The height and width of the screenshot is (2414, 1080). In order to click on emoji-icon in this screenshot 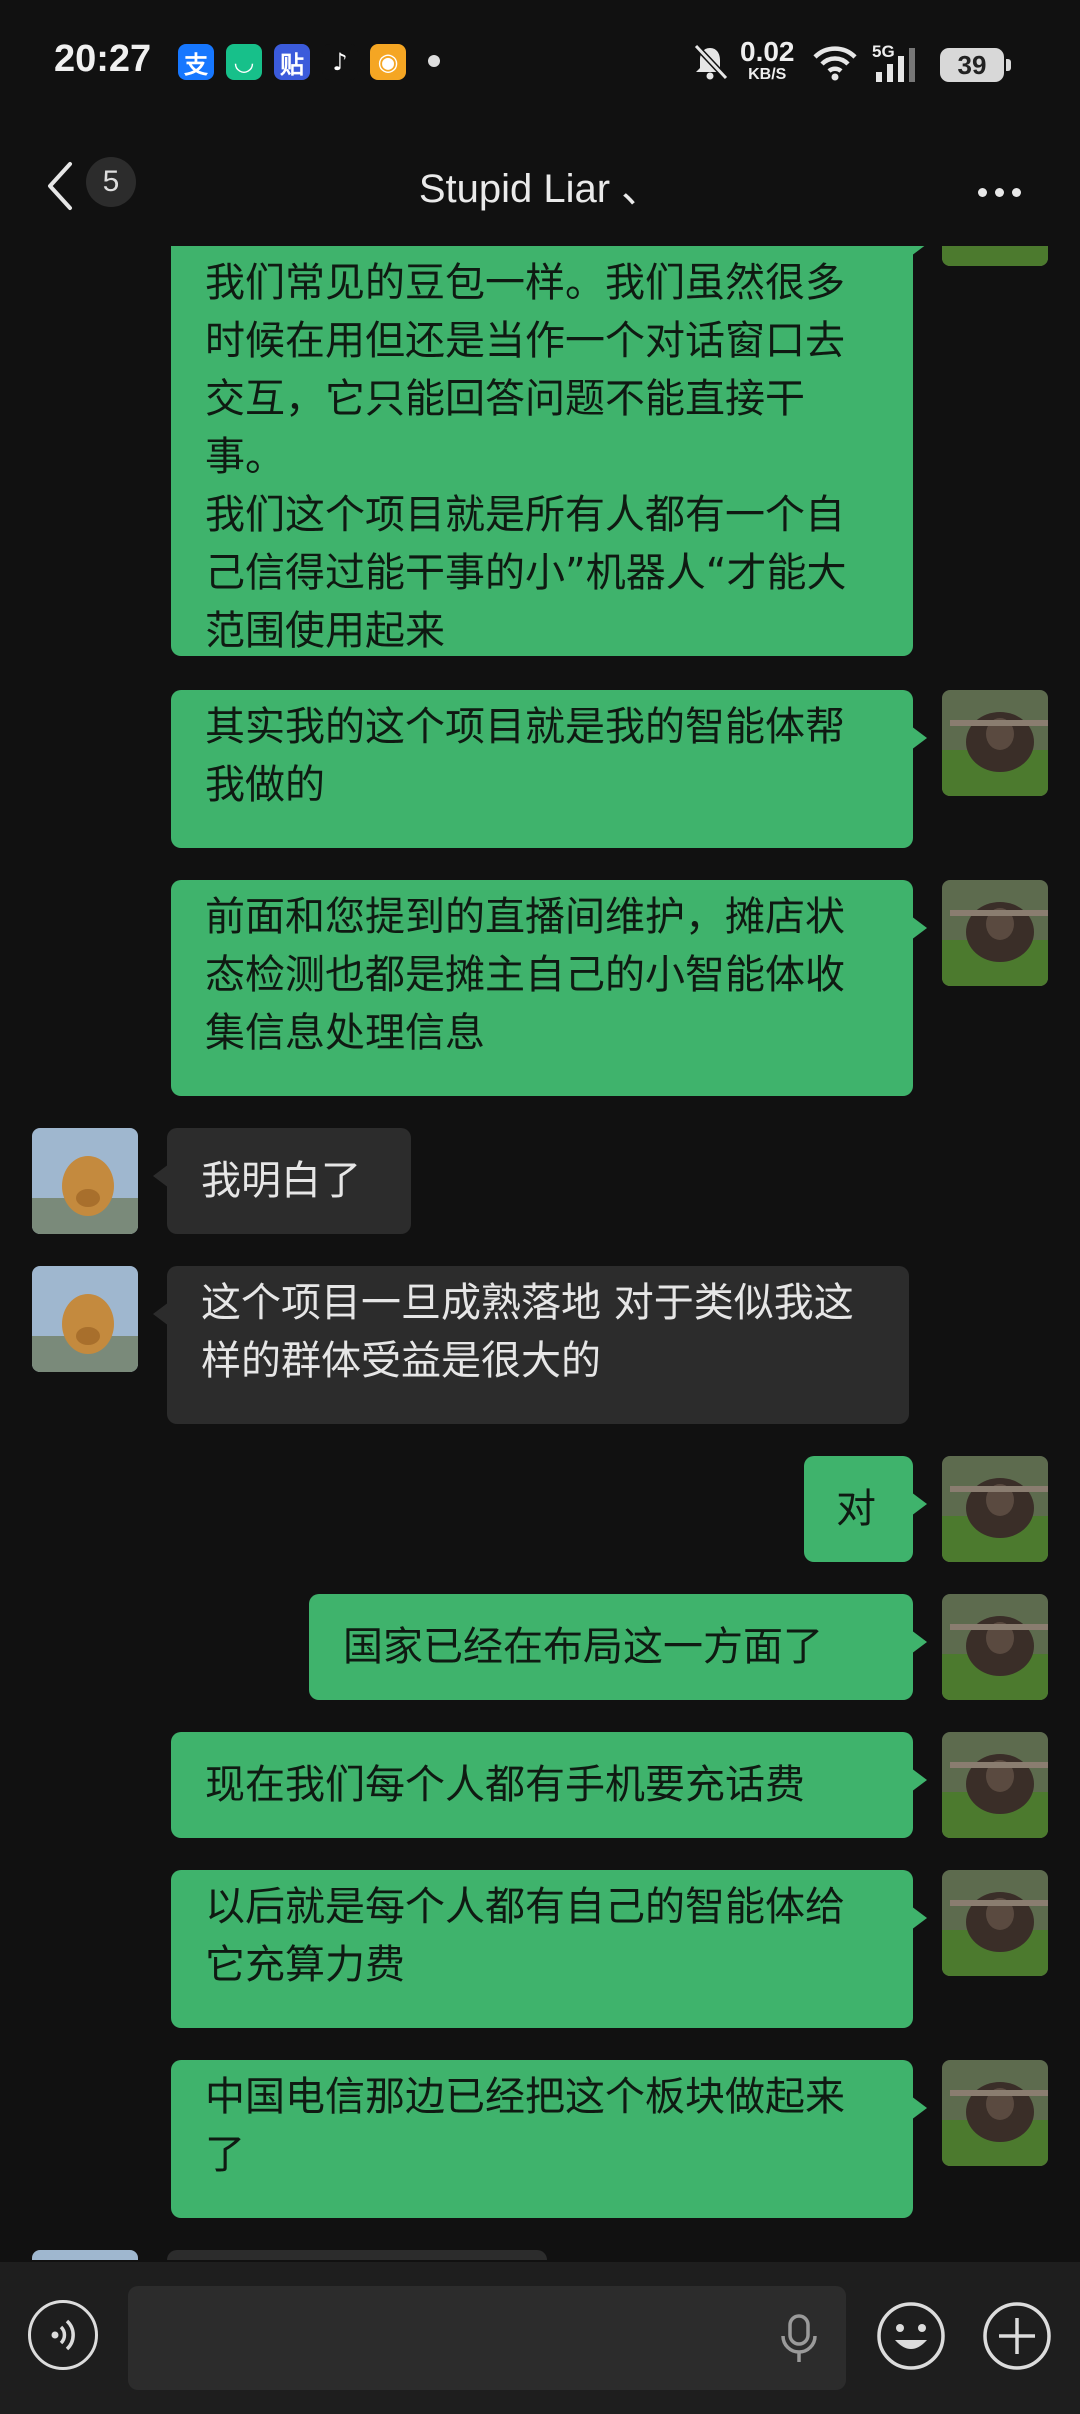, I will do `click(911, 2336)`.